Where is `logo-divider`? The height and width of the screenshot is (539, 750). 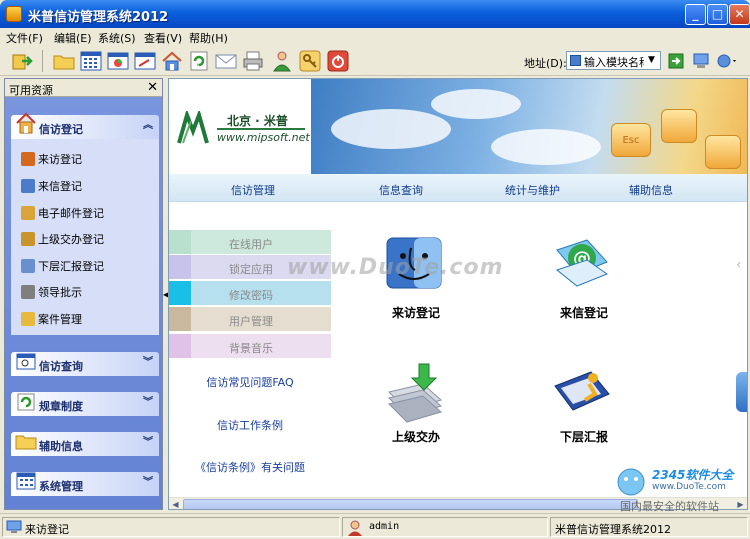
logo-divider is located at coordinates (261, 129).